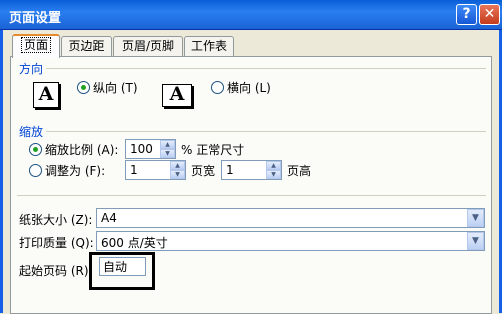  I want to click on fit-pages-wide-stepper: 1 ▲ ▼, so click(155, 170).